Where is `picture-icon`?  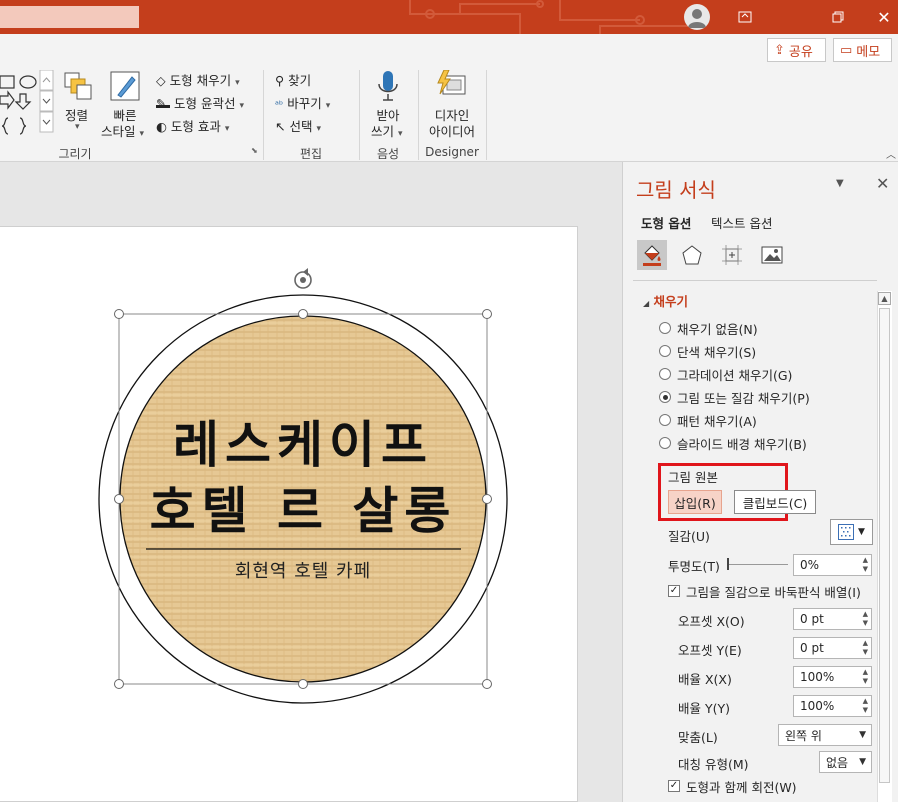 picture-icon is located at coordinates (772, 255).